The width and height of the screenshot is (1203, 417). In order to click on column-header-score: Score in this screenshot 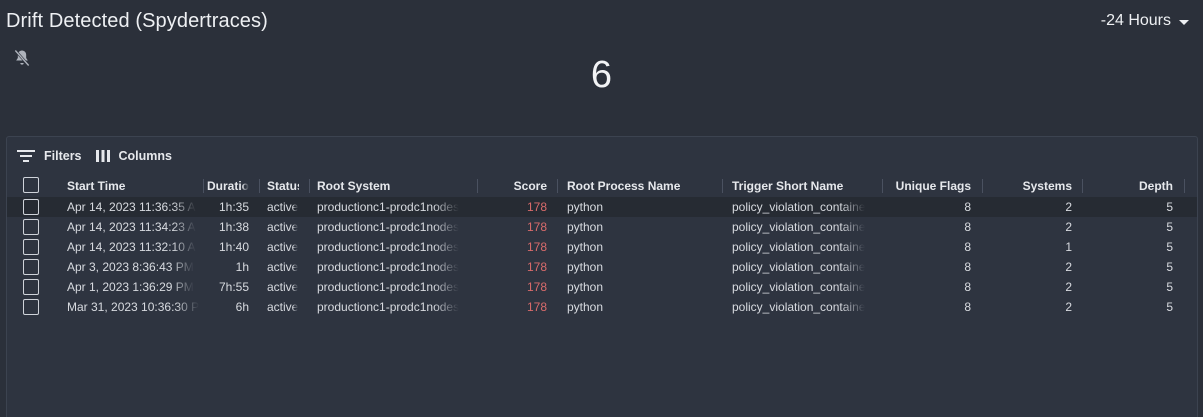, I will do `click(517, 186)`.